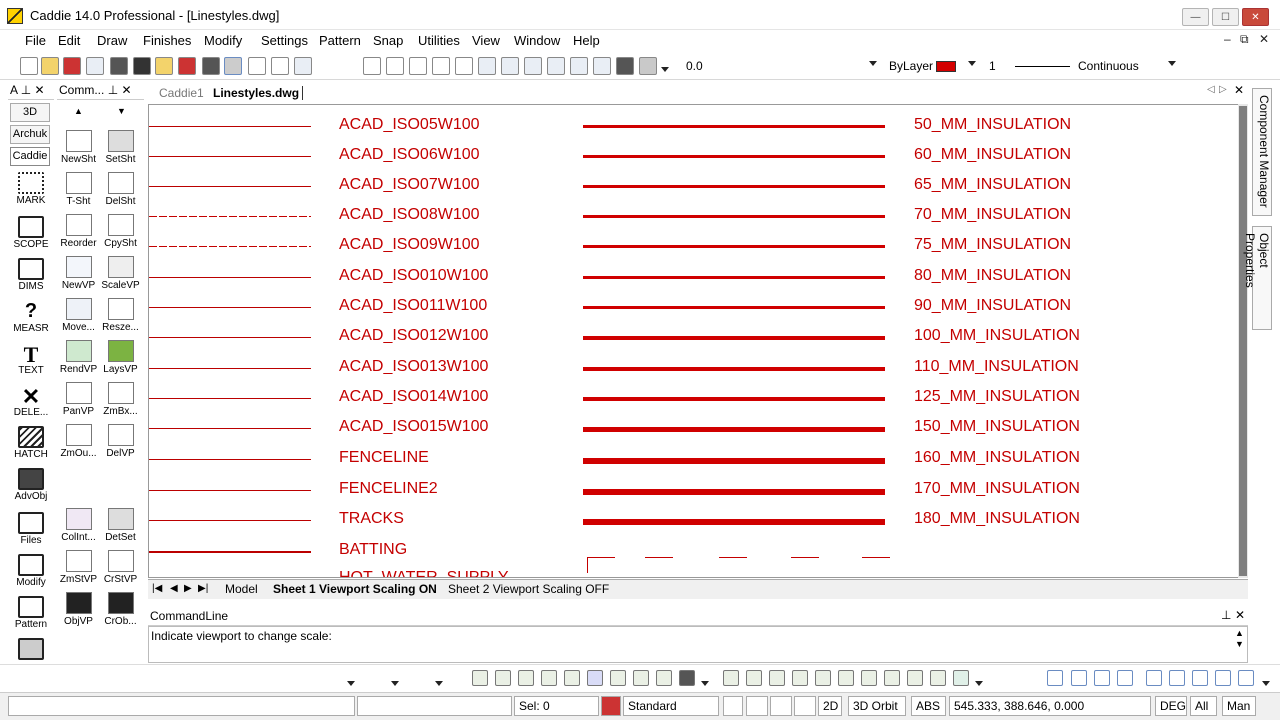 This screenshot has width=1280, height=720. I want to click on sun-icon, so click(846, 678).